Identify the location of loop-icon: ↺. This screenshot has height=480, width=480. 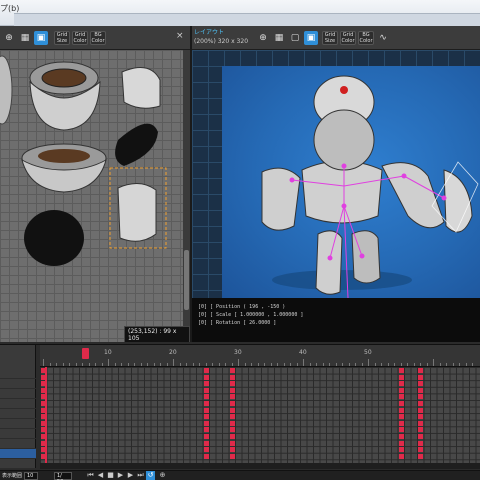
(150, 475).